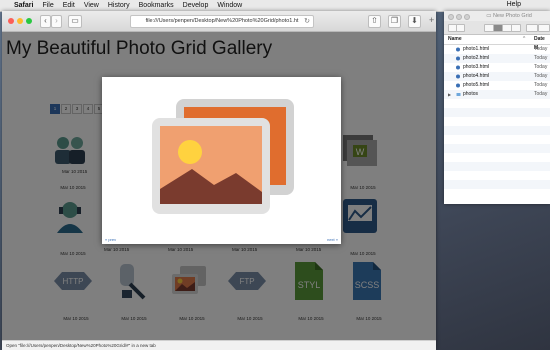  Describe the element at coordinates (516, 28) in the screenshot. I see `cover-flow-icon` at that location.